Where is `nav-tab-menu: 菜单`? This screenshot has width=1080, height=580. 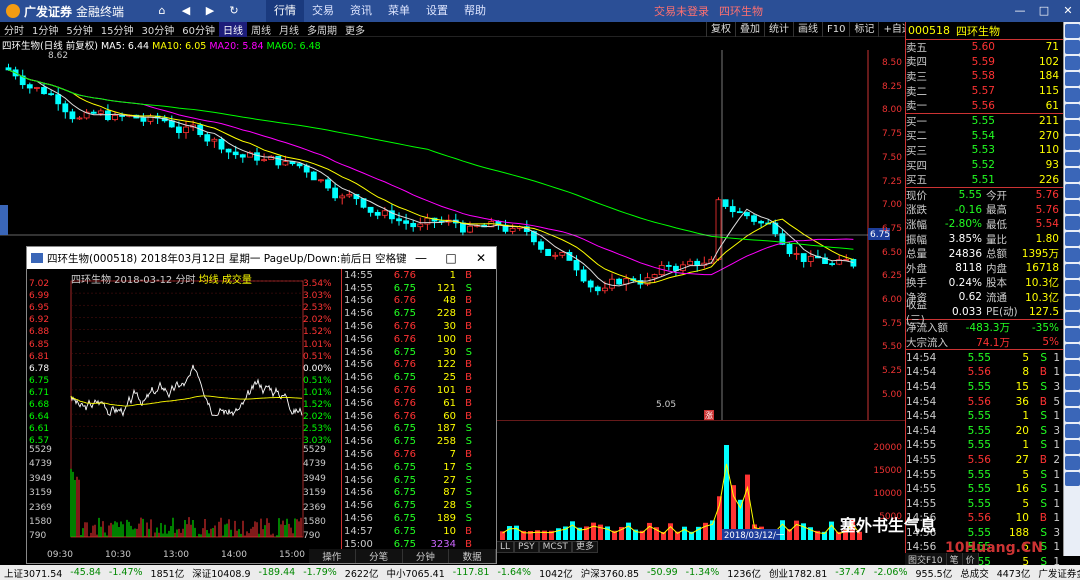
nav-tab-menu: 菜单 is located at coordinates (399, 11).